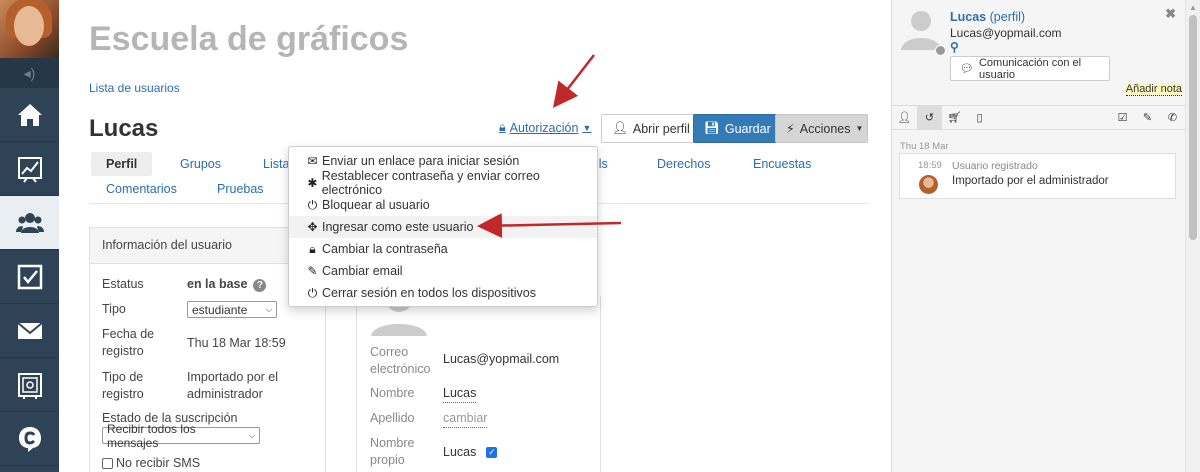  Describe the element at coordinates (29, 331) in the screenshot. I see `sidebar-mail` at that location.